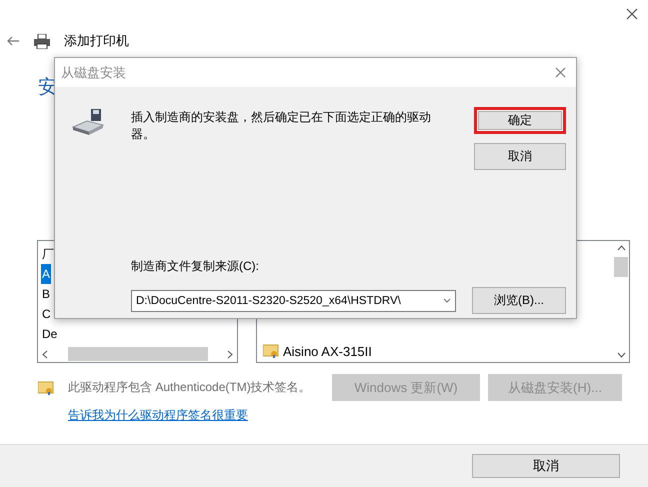 The height and width of the screenshot is (487, 648). Describe the element at coordinates (281, 126) in the screenshot. I see `instruction-text: 插入制造商的安装盘，然后确定已在下面选定正确的驱动器。` at that location.